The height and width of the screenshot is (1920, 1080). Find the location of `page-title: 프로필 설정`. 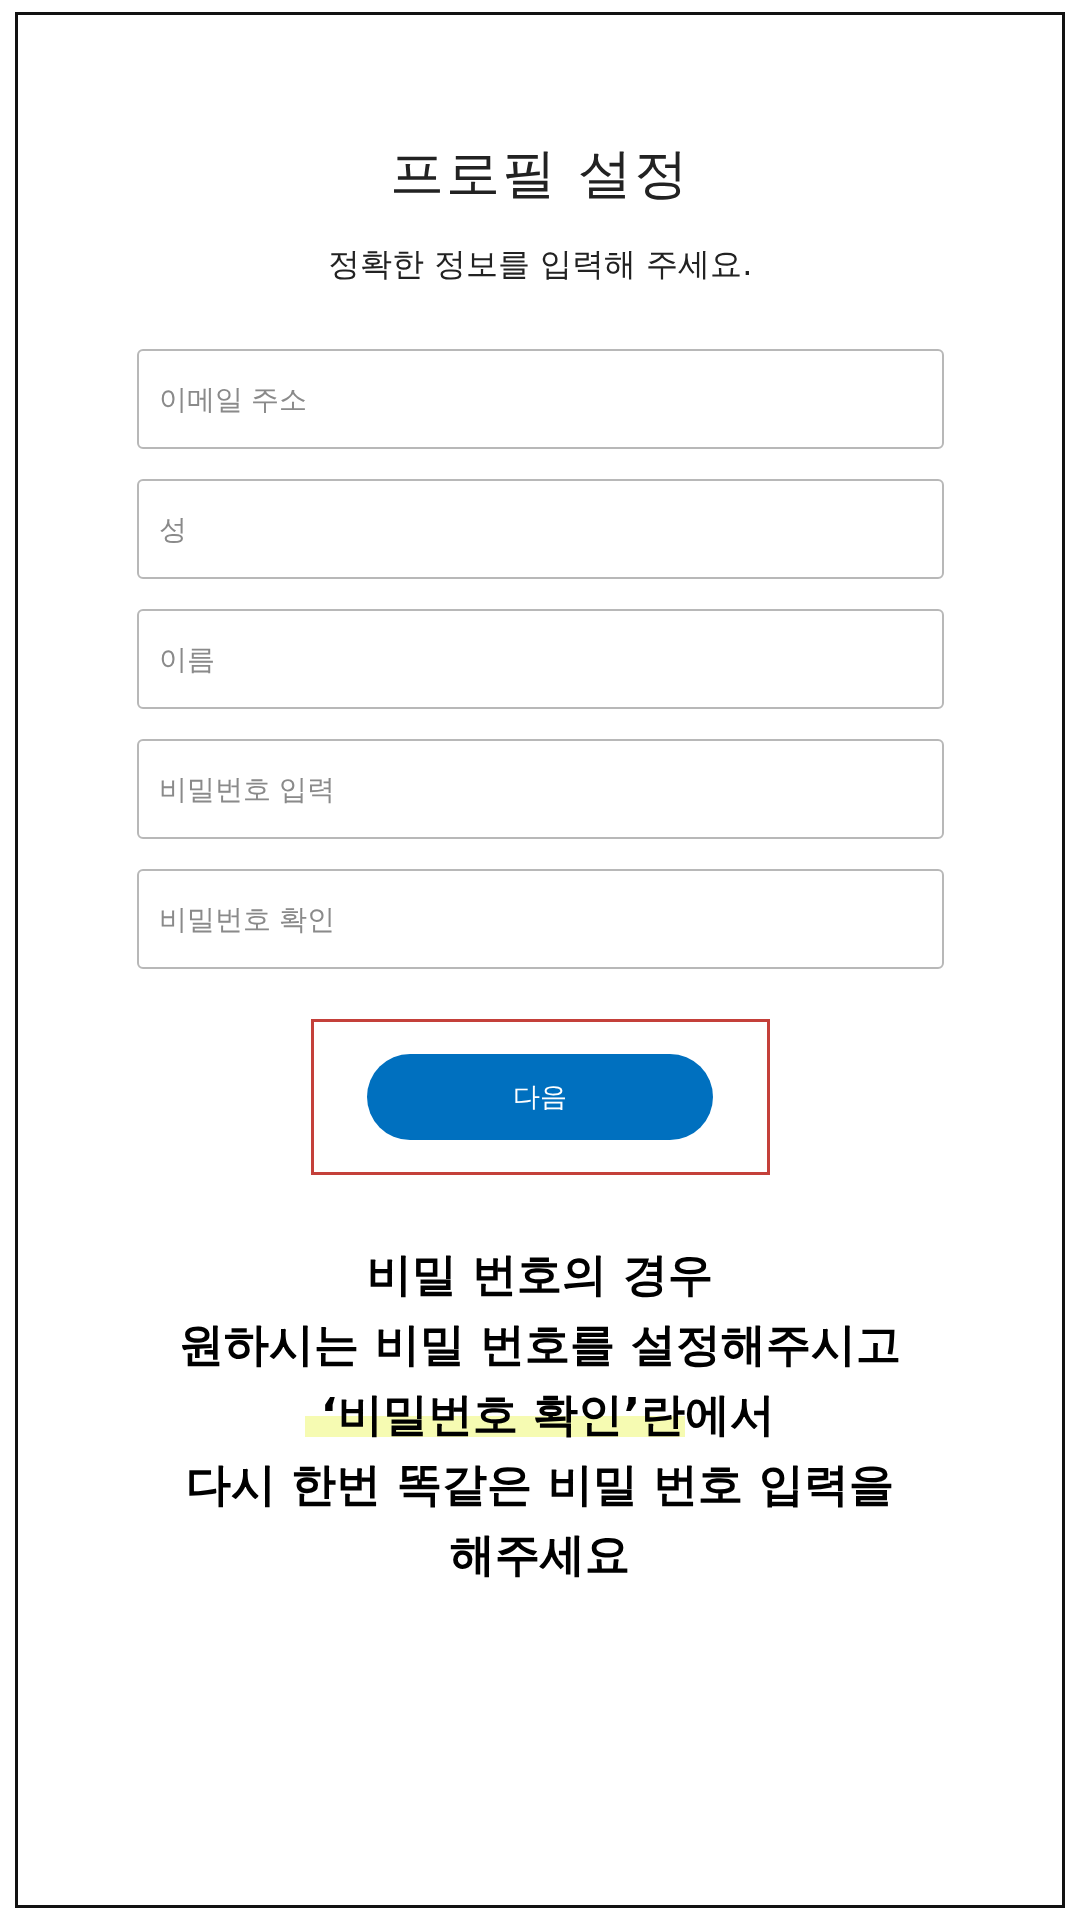

page-title: 프로필 설정 is located at coordinates (540, 174).